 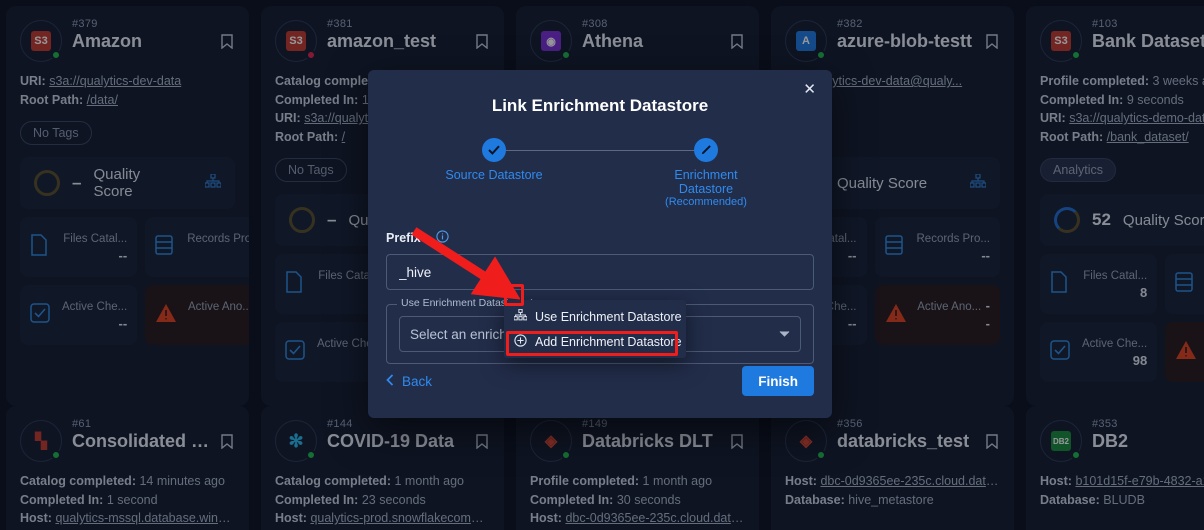 What do you see at coordinates (608, 316) in the screenshot?
I see `menu-item-label: Use Enrichment Datastore` at bounding box center [608, 316].